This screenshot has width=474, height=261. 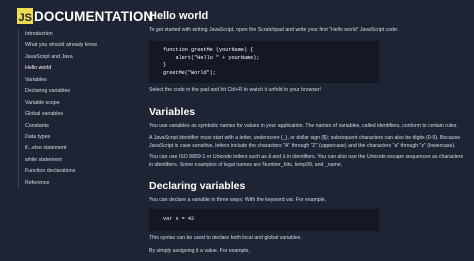 I want to click on nav-item-while-statement: while statement, so click(x=77, y=160).